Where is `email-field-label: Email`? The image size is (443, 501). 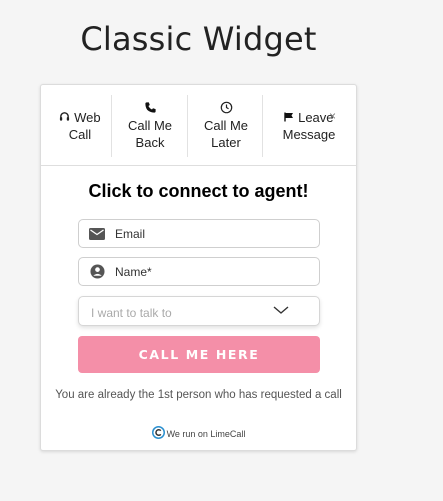 email-field-label: Email is located at coordinates (130, 233).